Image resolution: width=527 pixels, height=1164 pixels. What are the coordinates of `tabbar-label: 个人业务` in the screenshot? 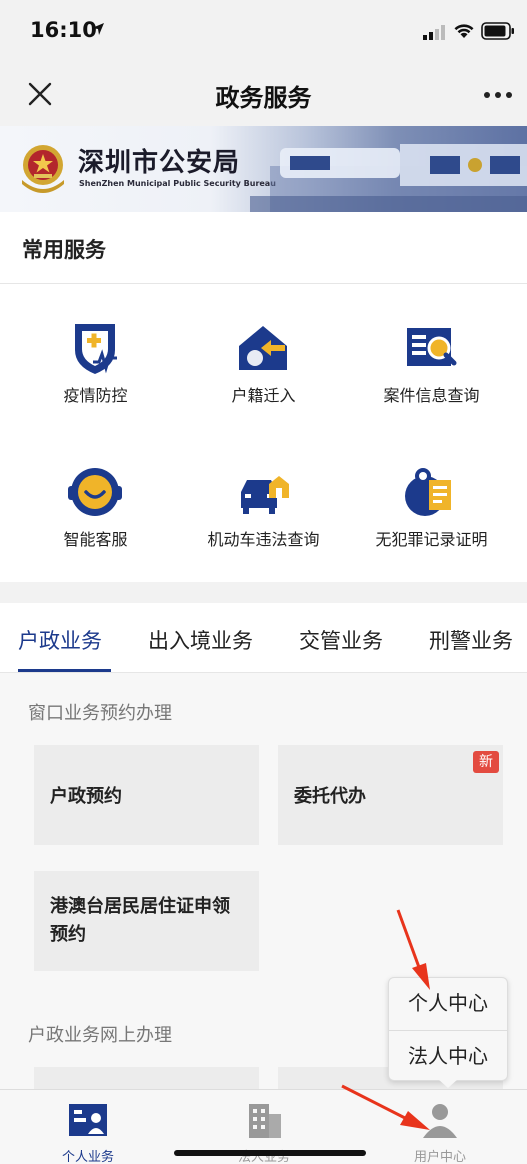 It's located at (87, 1157).